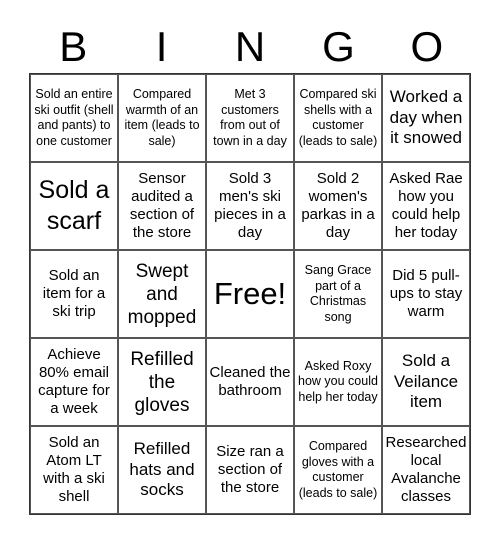 This screenshot has width=500, height=544. Describe the element at coordinates (161, 46) in the screenshot. I see `header-letter-i: I` at that location.